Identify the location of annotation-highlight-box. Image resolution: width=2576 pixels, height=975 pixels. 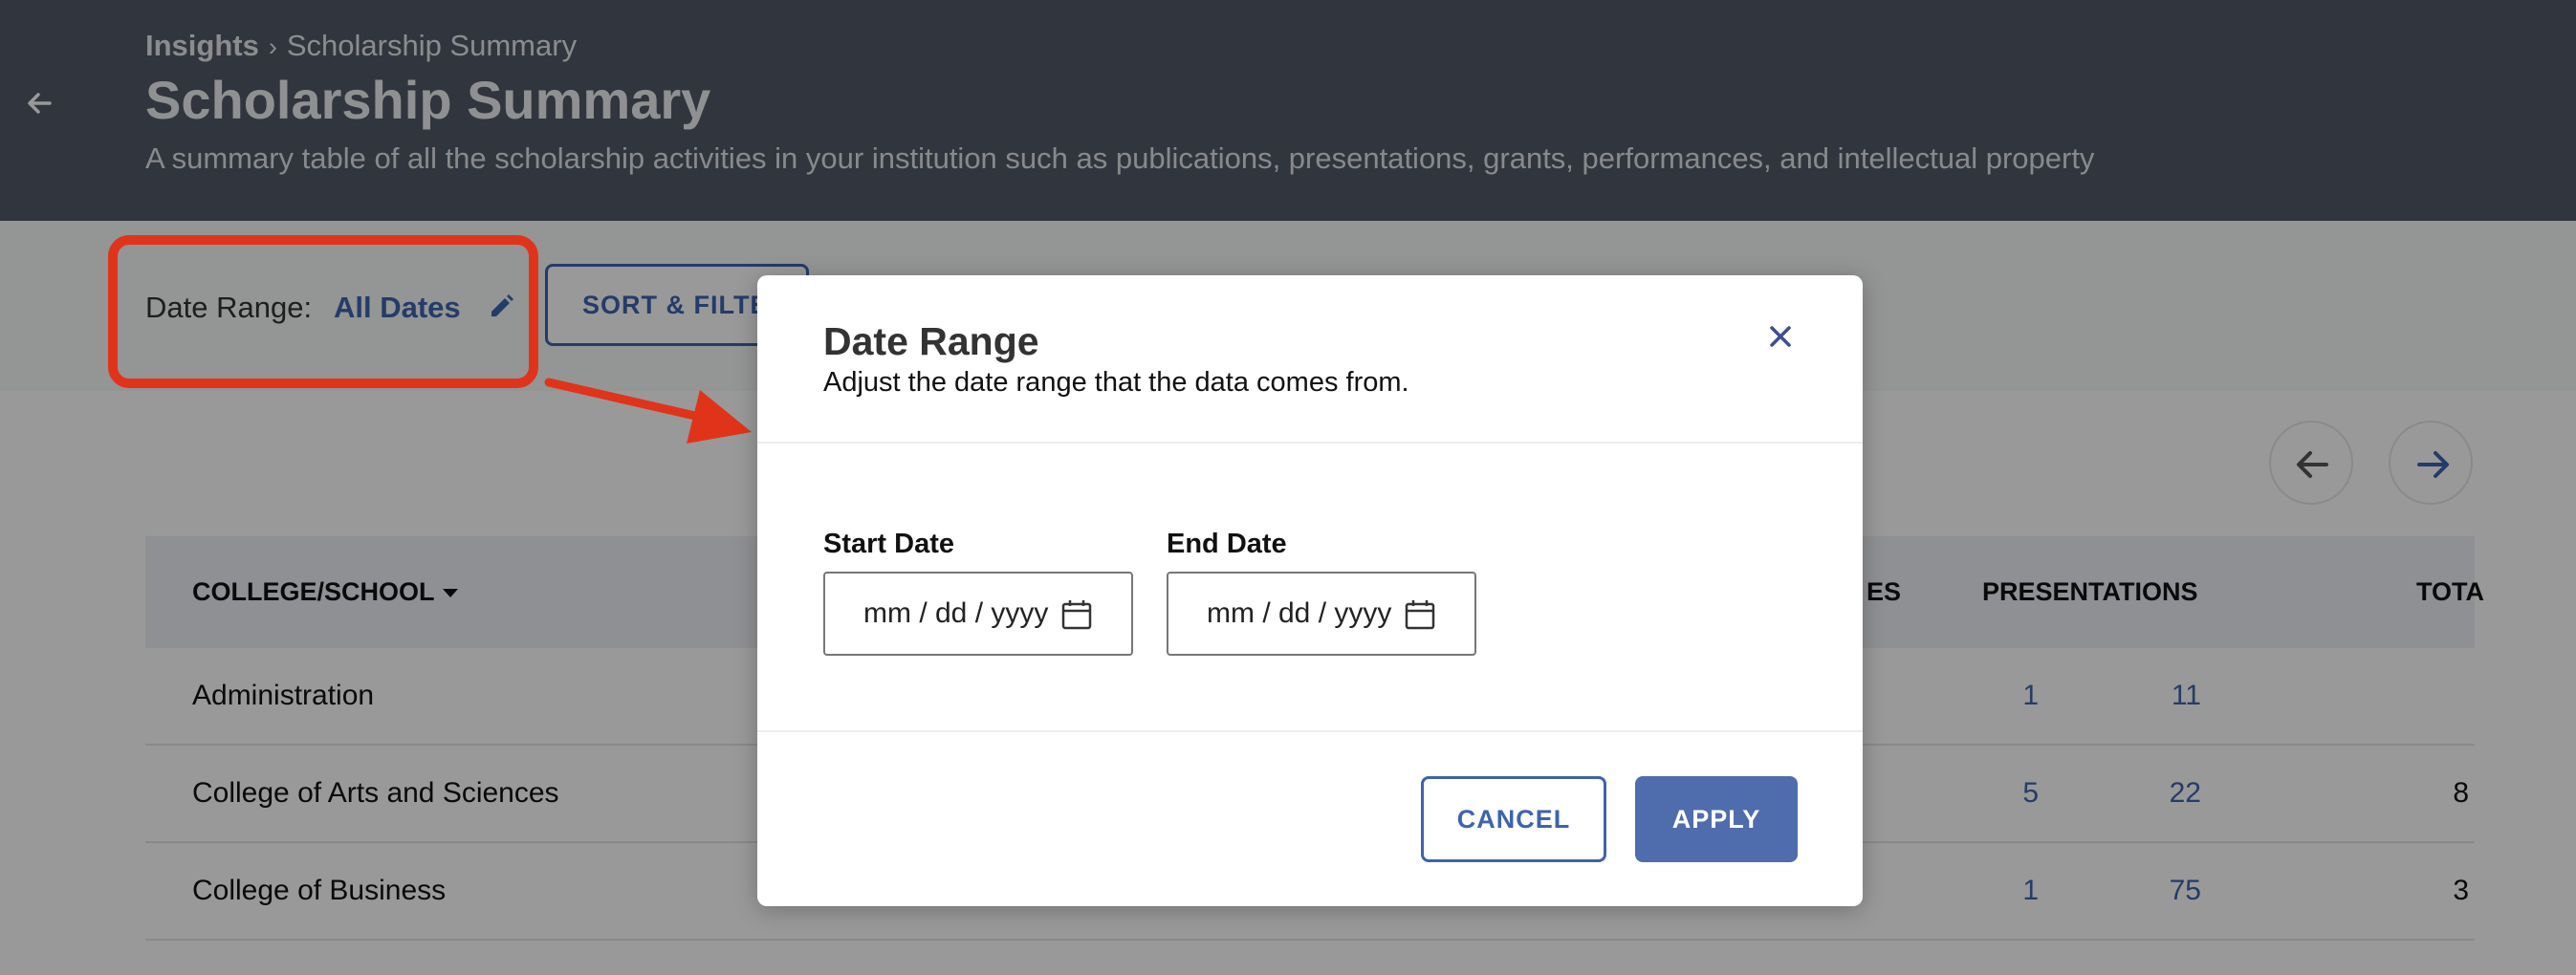
(323, 312).